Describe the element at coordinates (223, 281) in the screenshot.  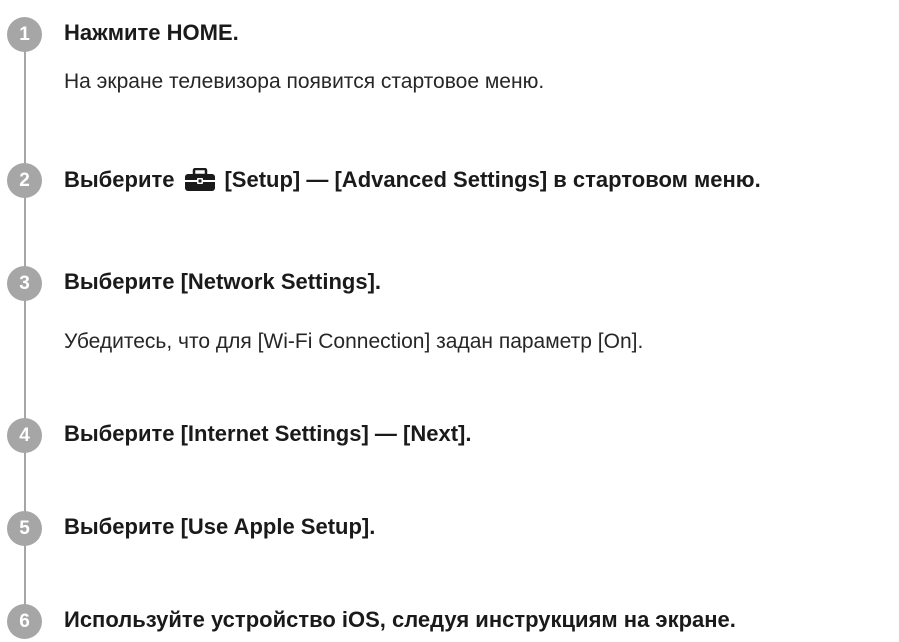
I see `step-3-title: Выберите [Network Settings].` at that location.